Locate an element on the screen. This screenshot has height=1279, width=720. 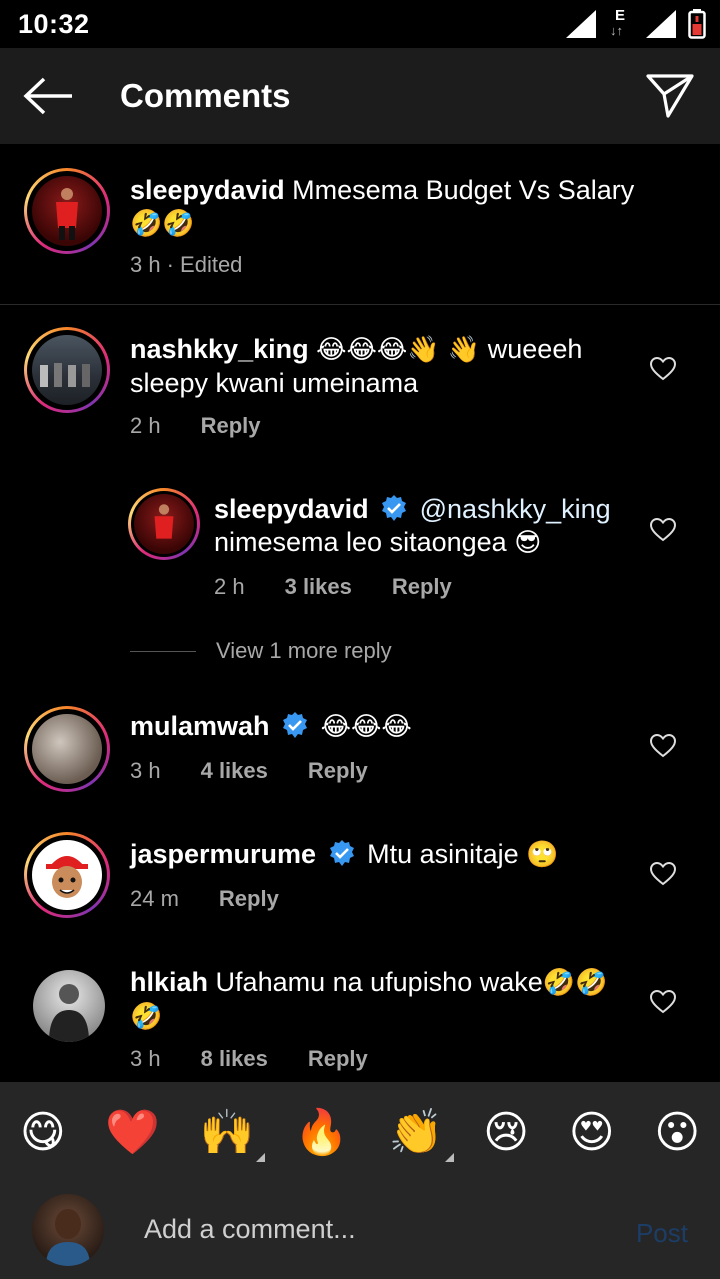
reply-body: nimesema leo sitaongea is located at coordinates (360, 542).